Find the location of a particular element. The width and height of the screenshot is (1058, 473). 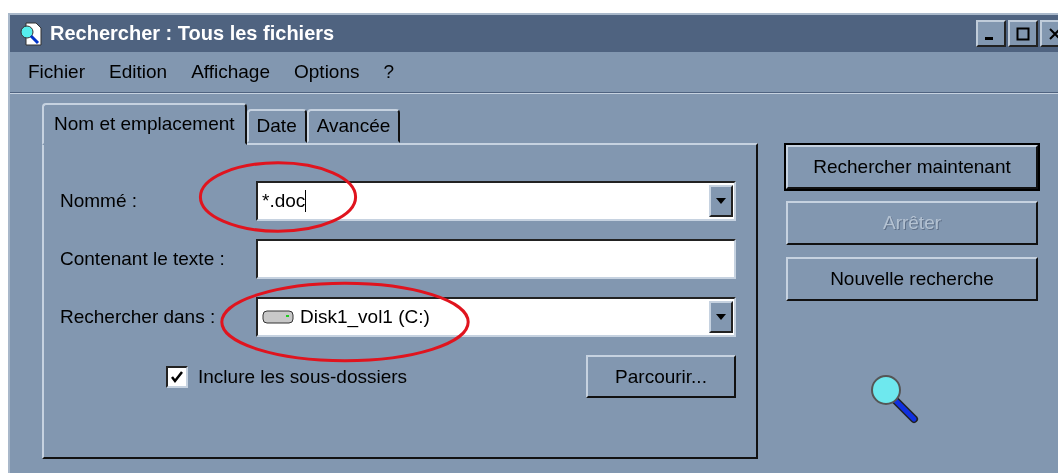

minimize-button is located at coordinates (991, 33).